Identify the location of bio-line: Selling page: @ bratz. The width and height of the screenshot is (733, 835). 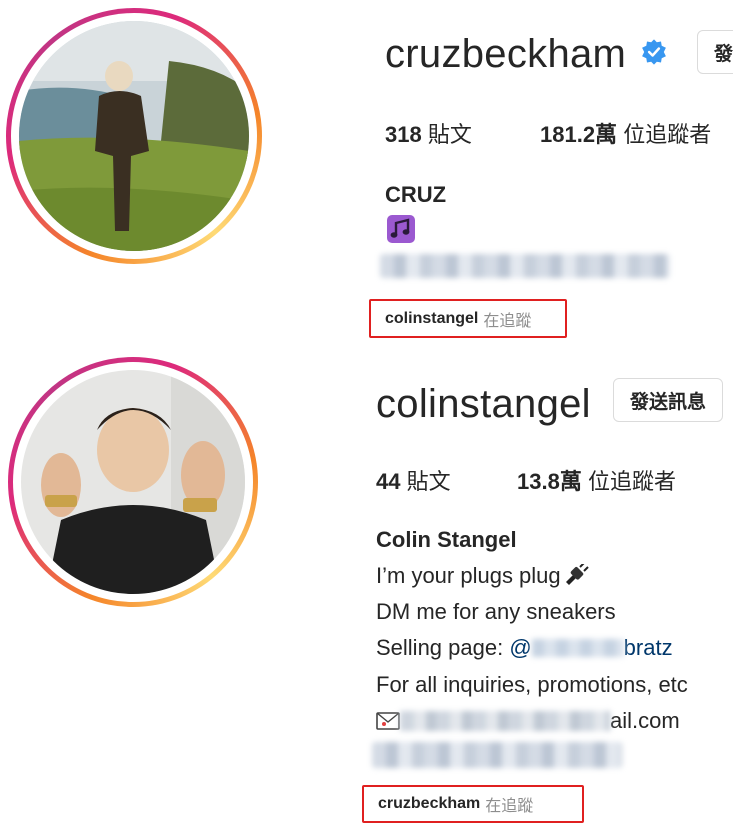
(524, 647).